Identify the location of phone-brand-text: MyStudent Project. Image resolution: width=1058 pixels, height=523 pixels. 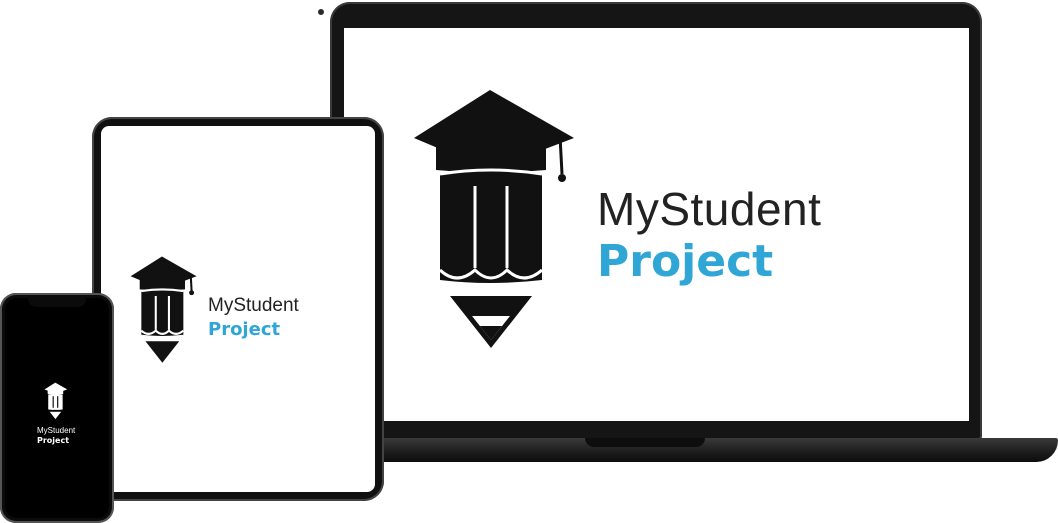
(56, 436).